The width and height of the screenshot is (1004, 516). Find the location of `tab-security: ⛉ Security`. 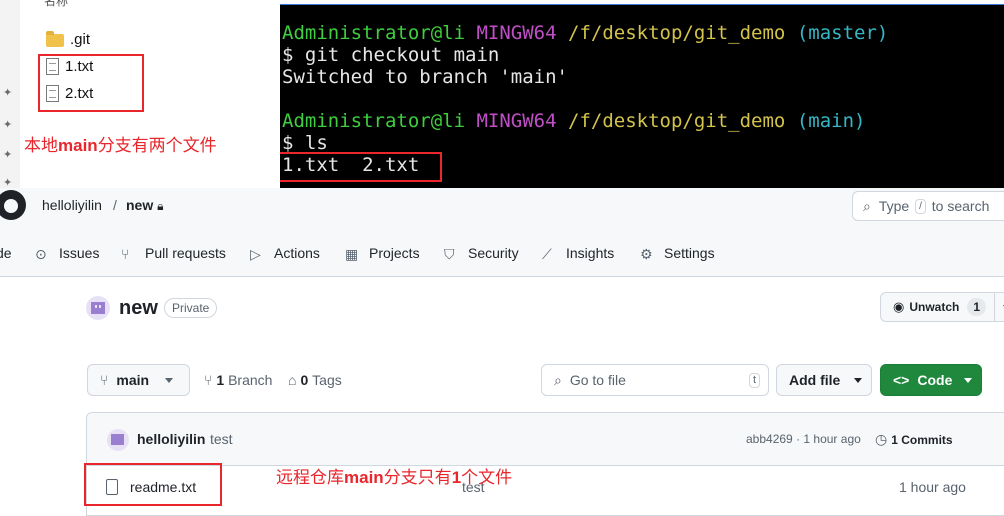

tab-security: ⛉ Security is located at coordinates (481, 253).